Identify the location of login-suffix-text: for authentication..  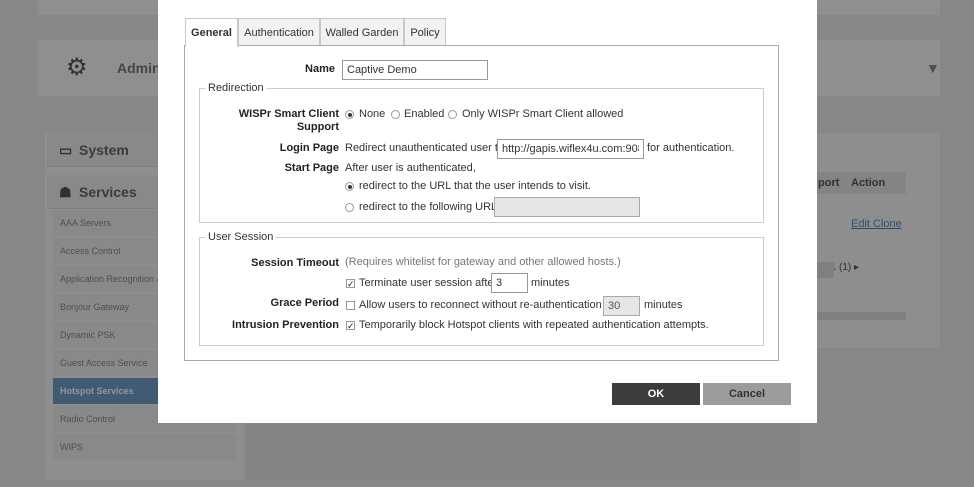
(691, 148).